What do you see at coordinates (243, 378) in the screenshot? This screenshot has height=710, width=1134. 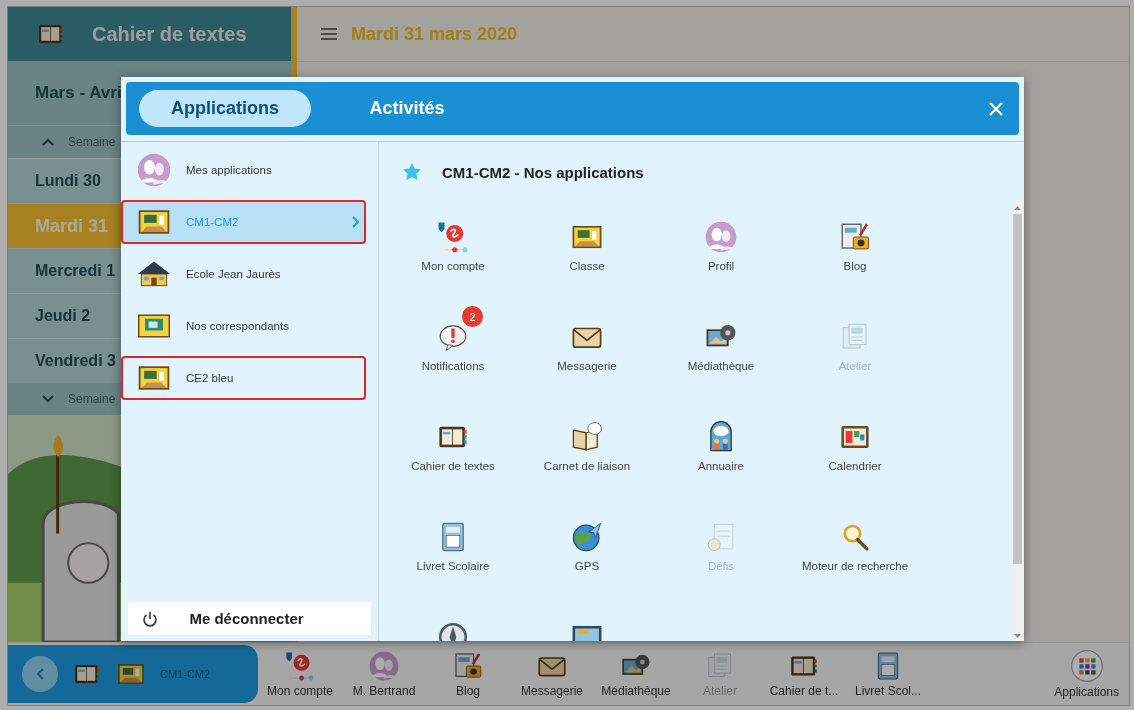 I see `place-item: CE2 bleu` at bounding box center [243, 378].